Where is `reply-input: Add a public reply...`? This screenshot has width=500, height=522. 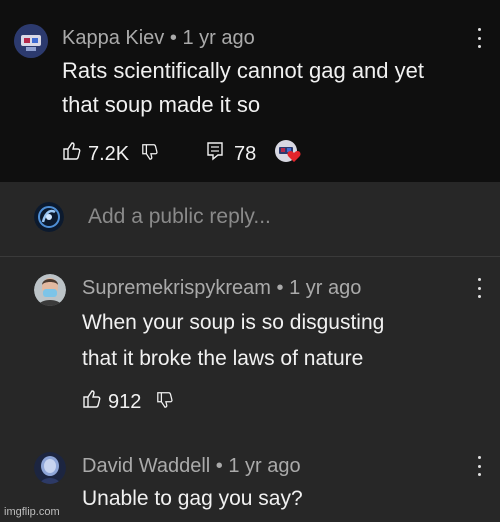 reply-input: Add a public reply... is located at coordinates (179, 217).